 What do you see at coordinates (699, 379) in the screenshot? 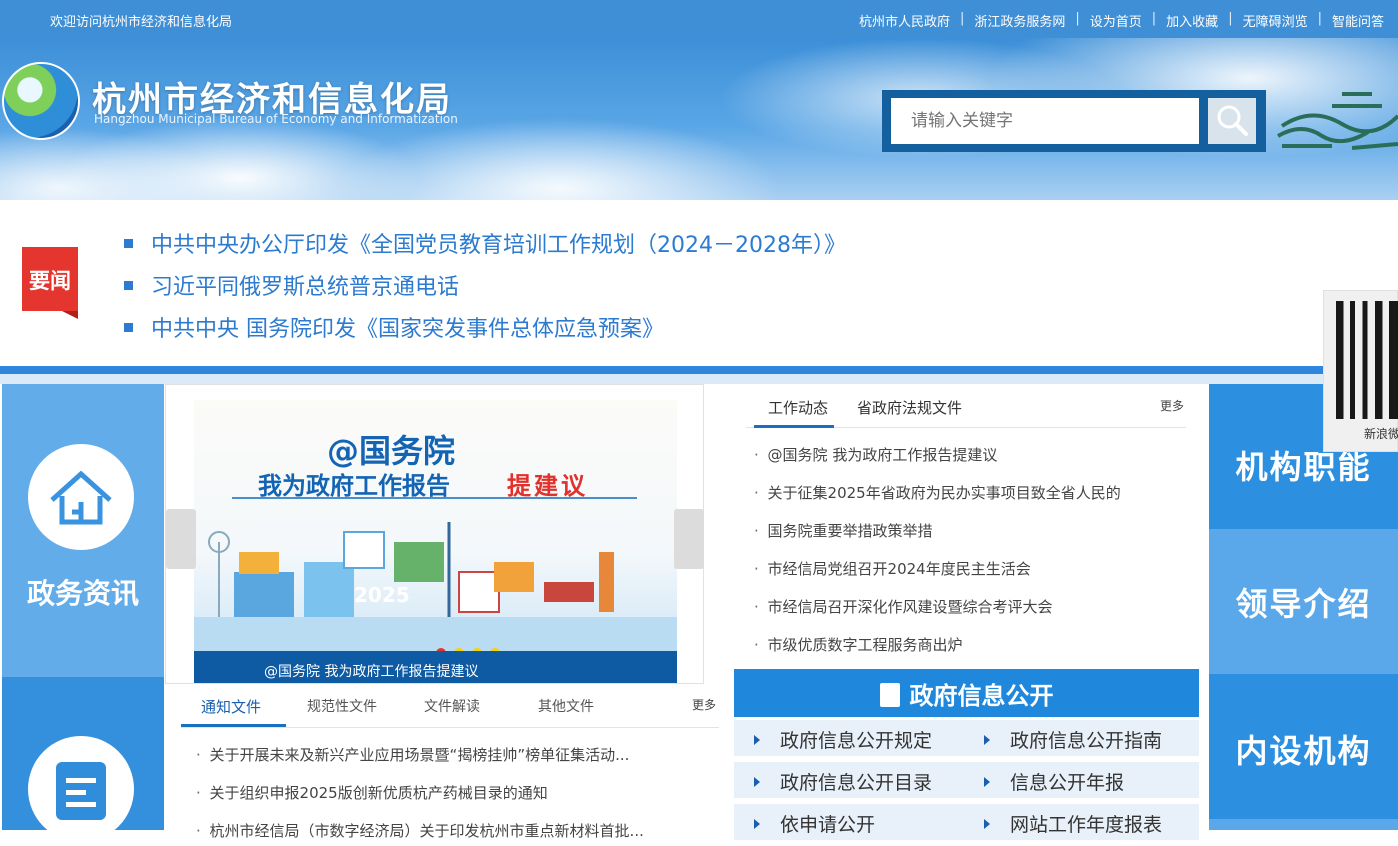
I see `divider-strip` at bounding box center [699, 379].